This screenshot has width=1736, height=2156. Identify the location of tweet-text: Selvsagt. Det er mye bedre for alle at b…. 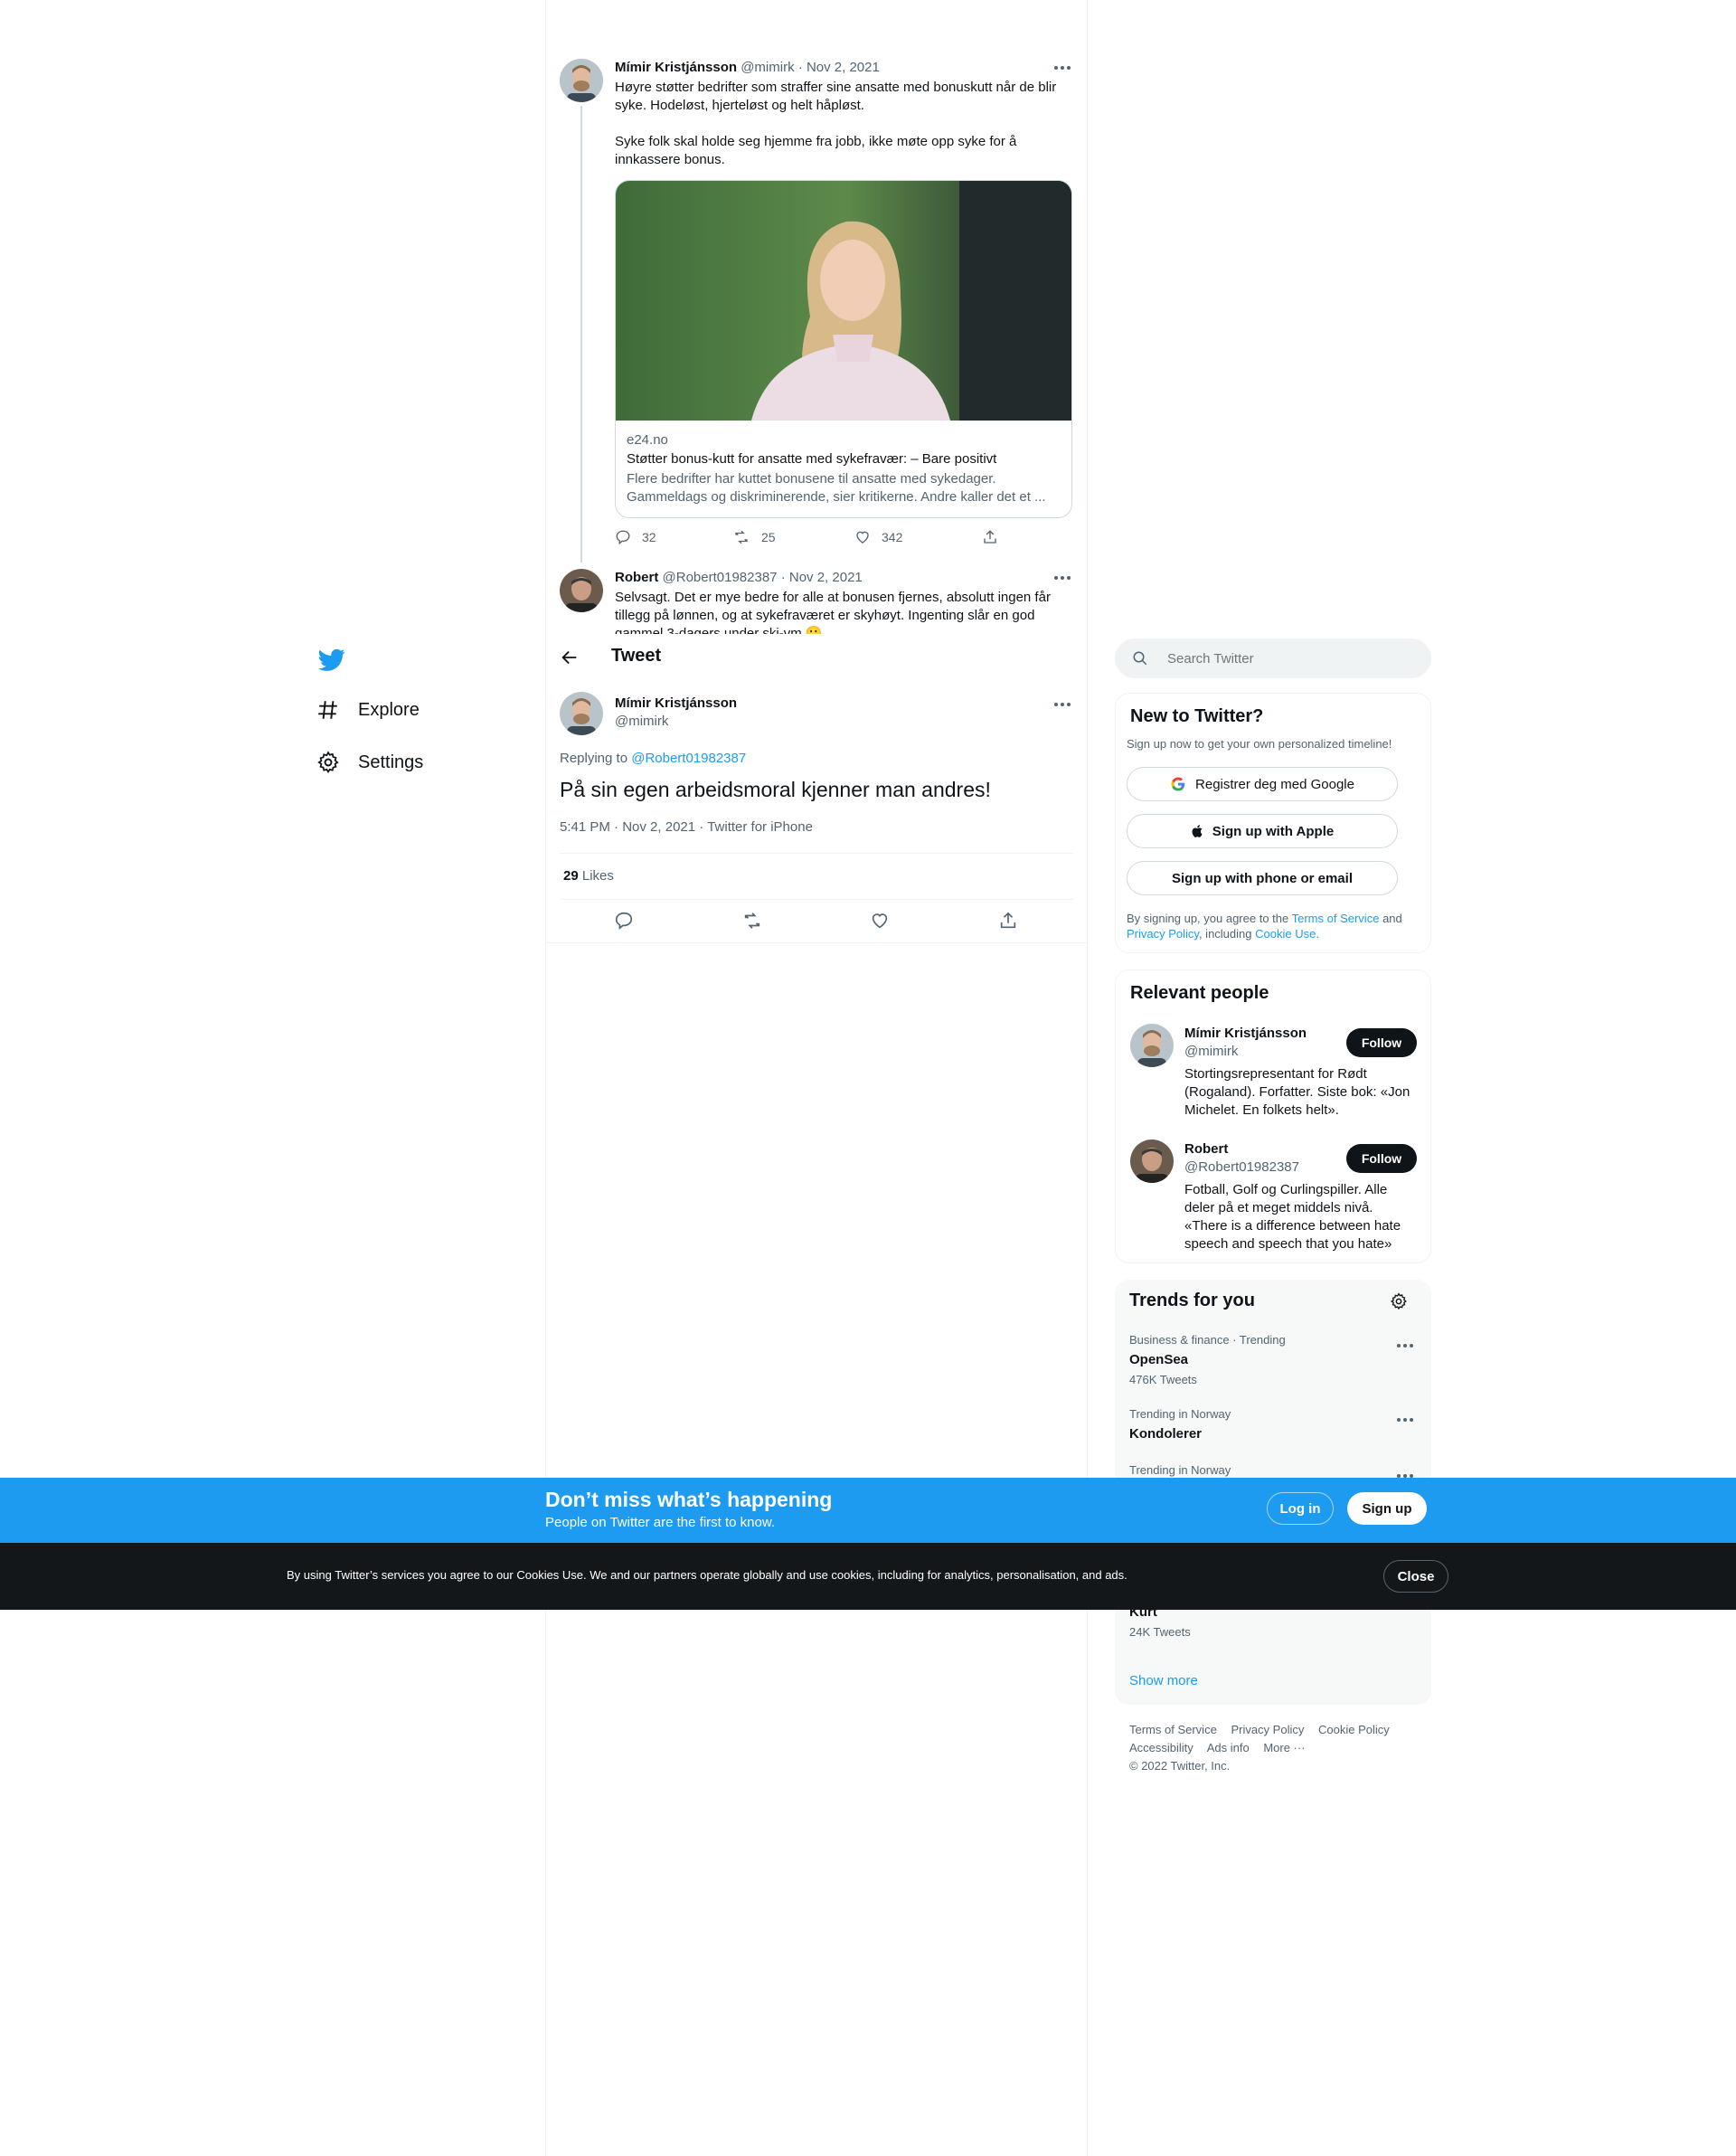
(833, 612).